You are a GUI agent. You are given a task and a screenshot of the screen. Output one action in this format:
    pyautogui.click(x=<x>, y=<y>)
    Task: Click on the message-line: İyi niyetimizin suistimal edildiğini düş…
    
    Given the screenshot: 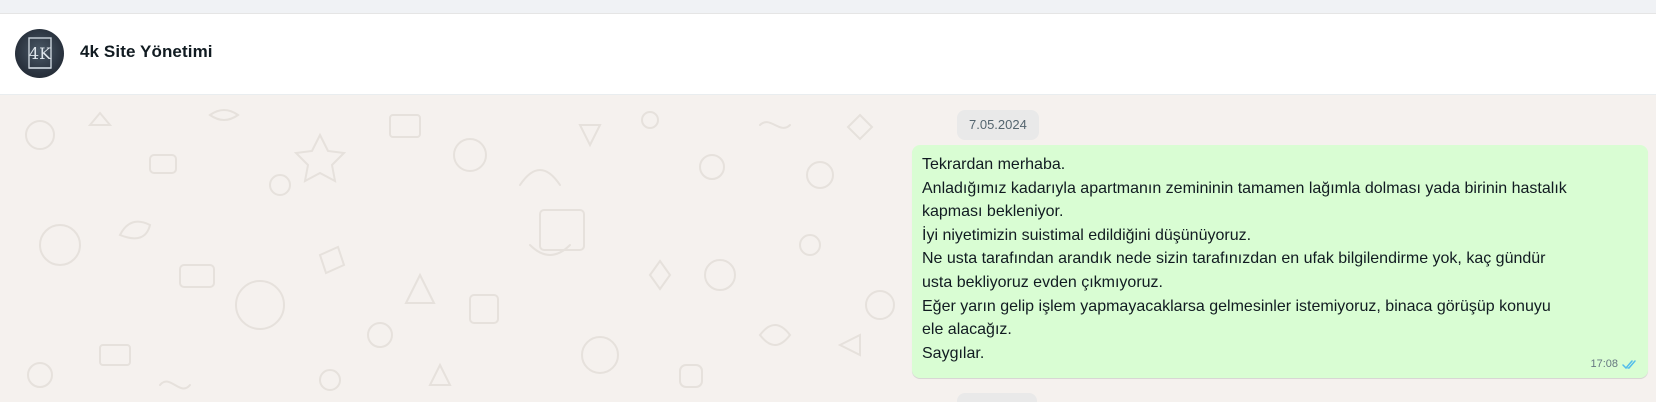 What is the action you would take?
    pyautogui.click(x=1087, y=235)
    